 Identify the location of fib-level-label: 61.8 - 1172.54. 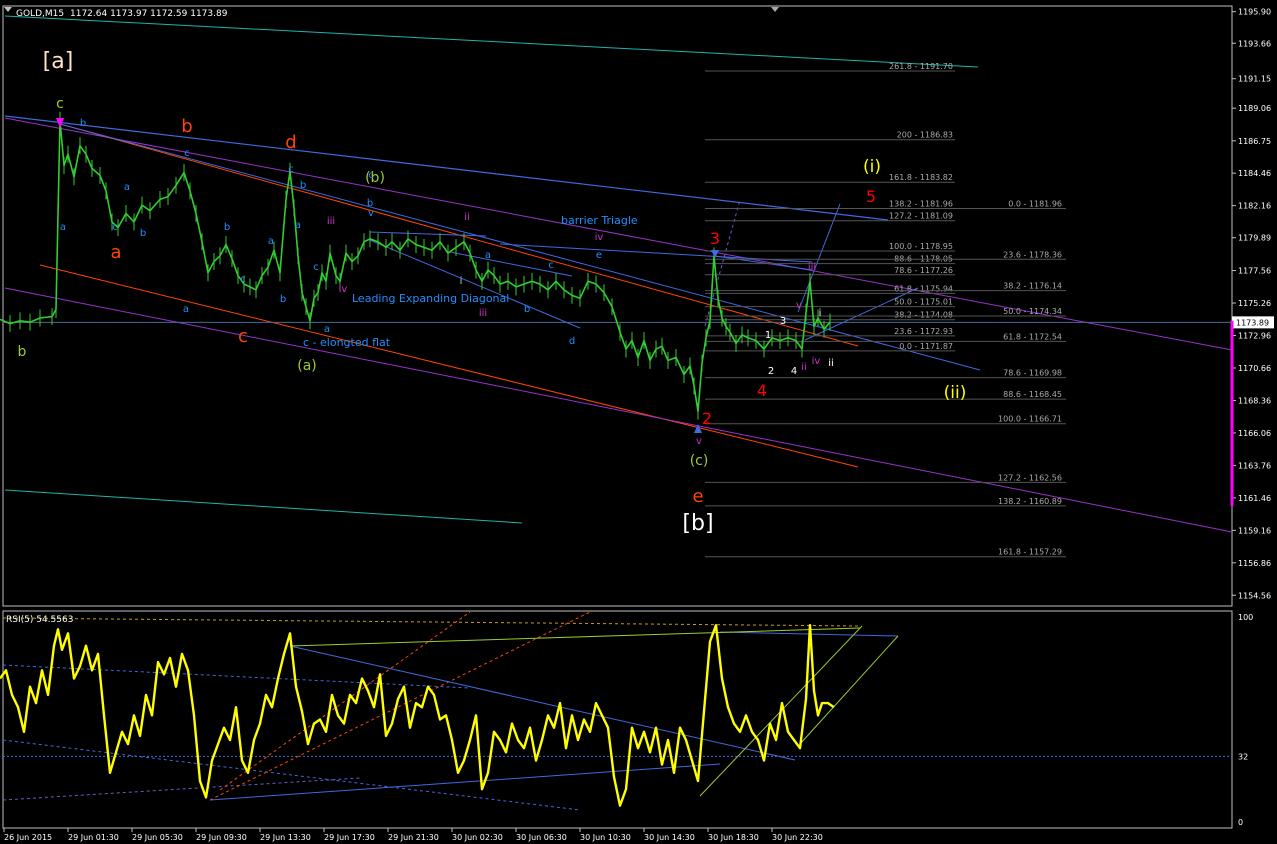
(1032, 336).